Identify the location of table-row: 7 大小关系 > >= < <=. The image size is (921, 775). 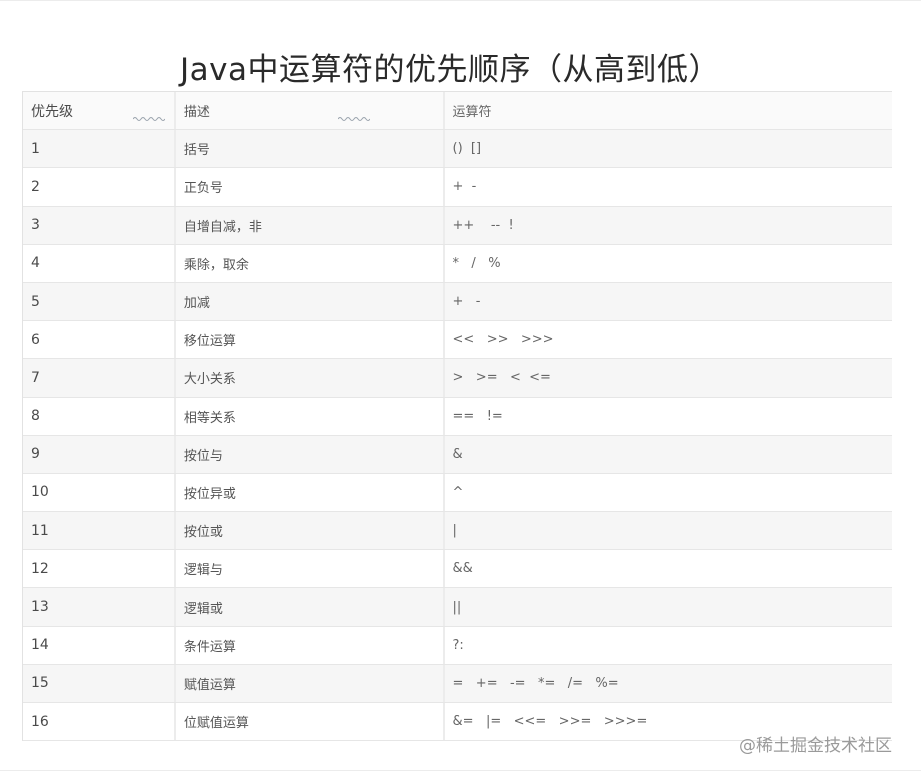
(457, 378).